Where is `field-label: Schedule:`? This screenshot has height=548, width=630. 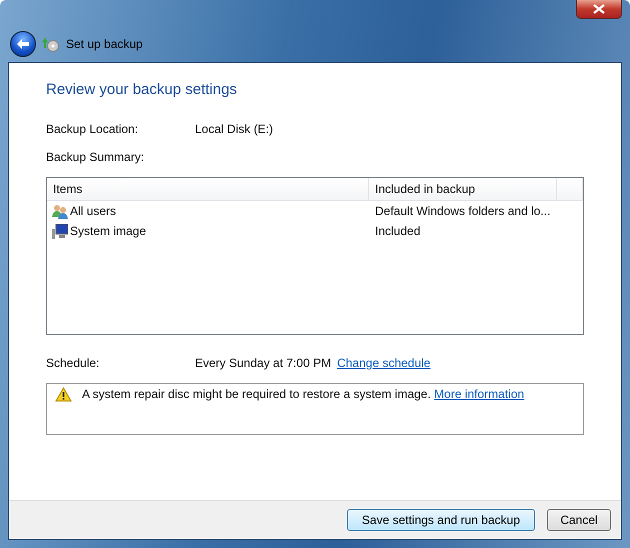
field-label: Schedule: is located at coordinates (73, 363).